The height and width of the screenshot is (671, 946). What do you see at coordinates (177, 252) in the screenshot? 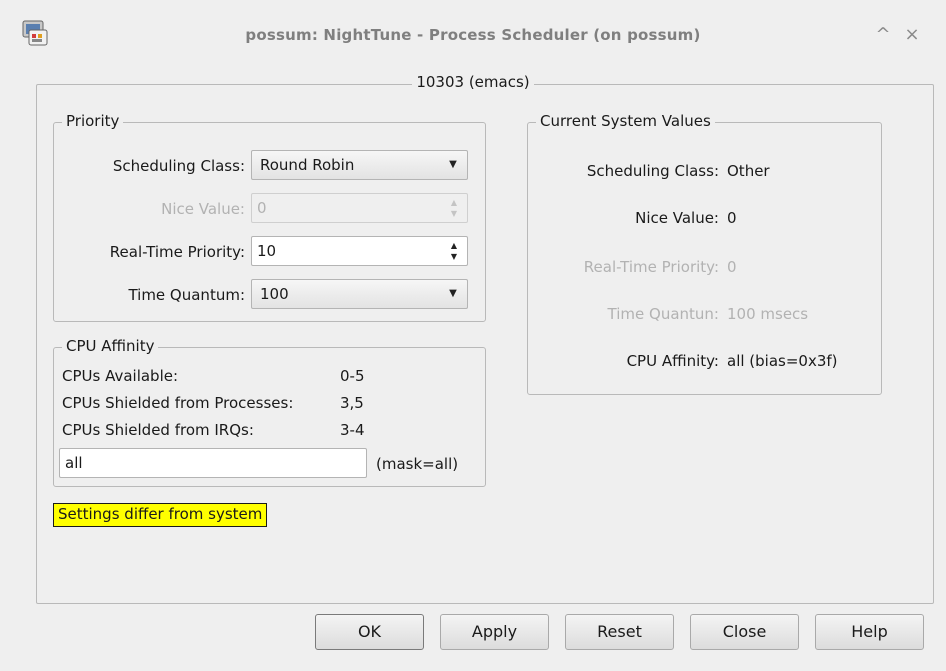
I see `rt-priority-label: Real-Time Priority:` at bounding box center [177, 252].